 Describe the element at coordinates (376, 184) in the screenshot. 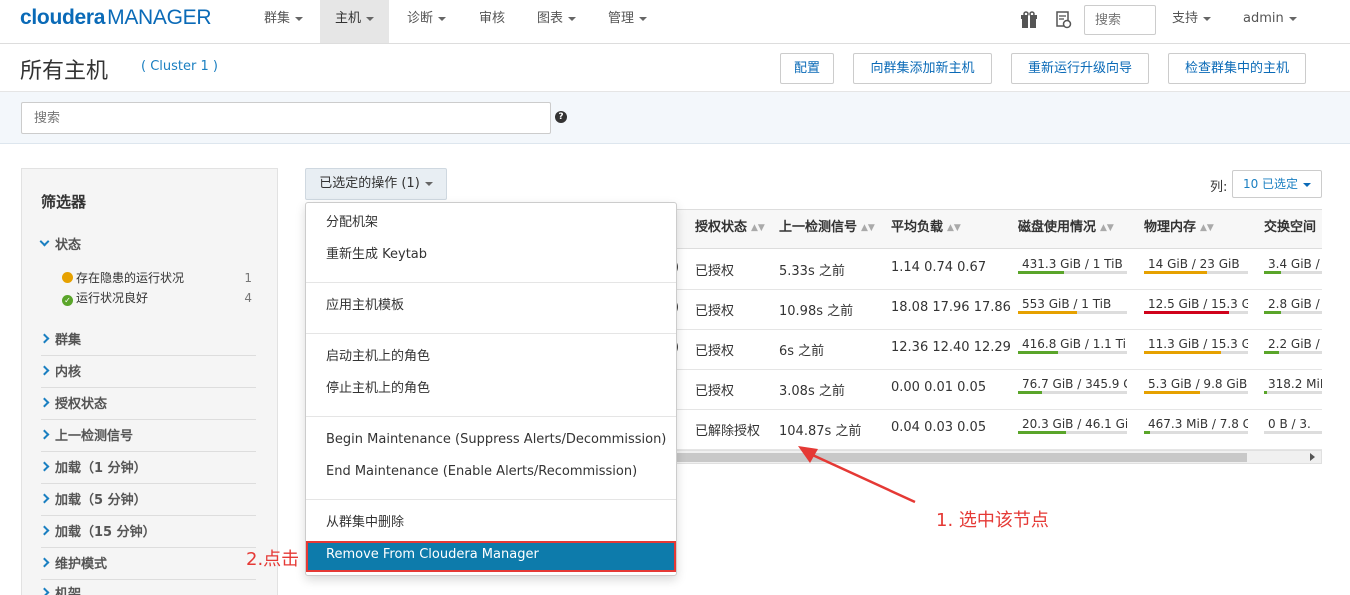

I see `selected-actions-button: 已选定的操作 (1)` at that location.